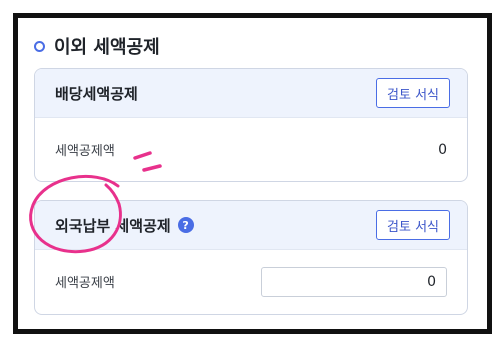 This screenshot has width=501, height=344. I want to click on card-title-group: 외국납부 세액공제 ?, so click(124, 225).